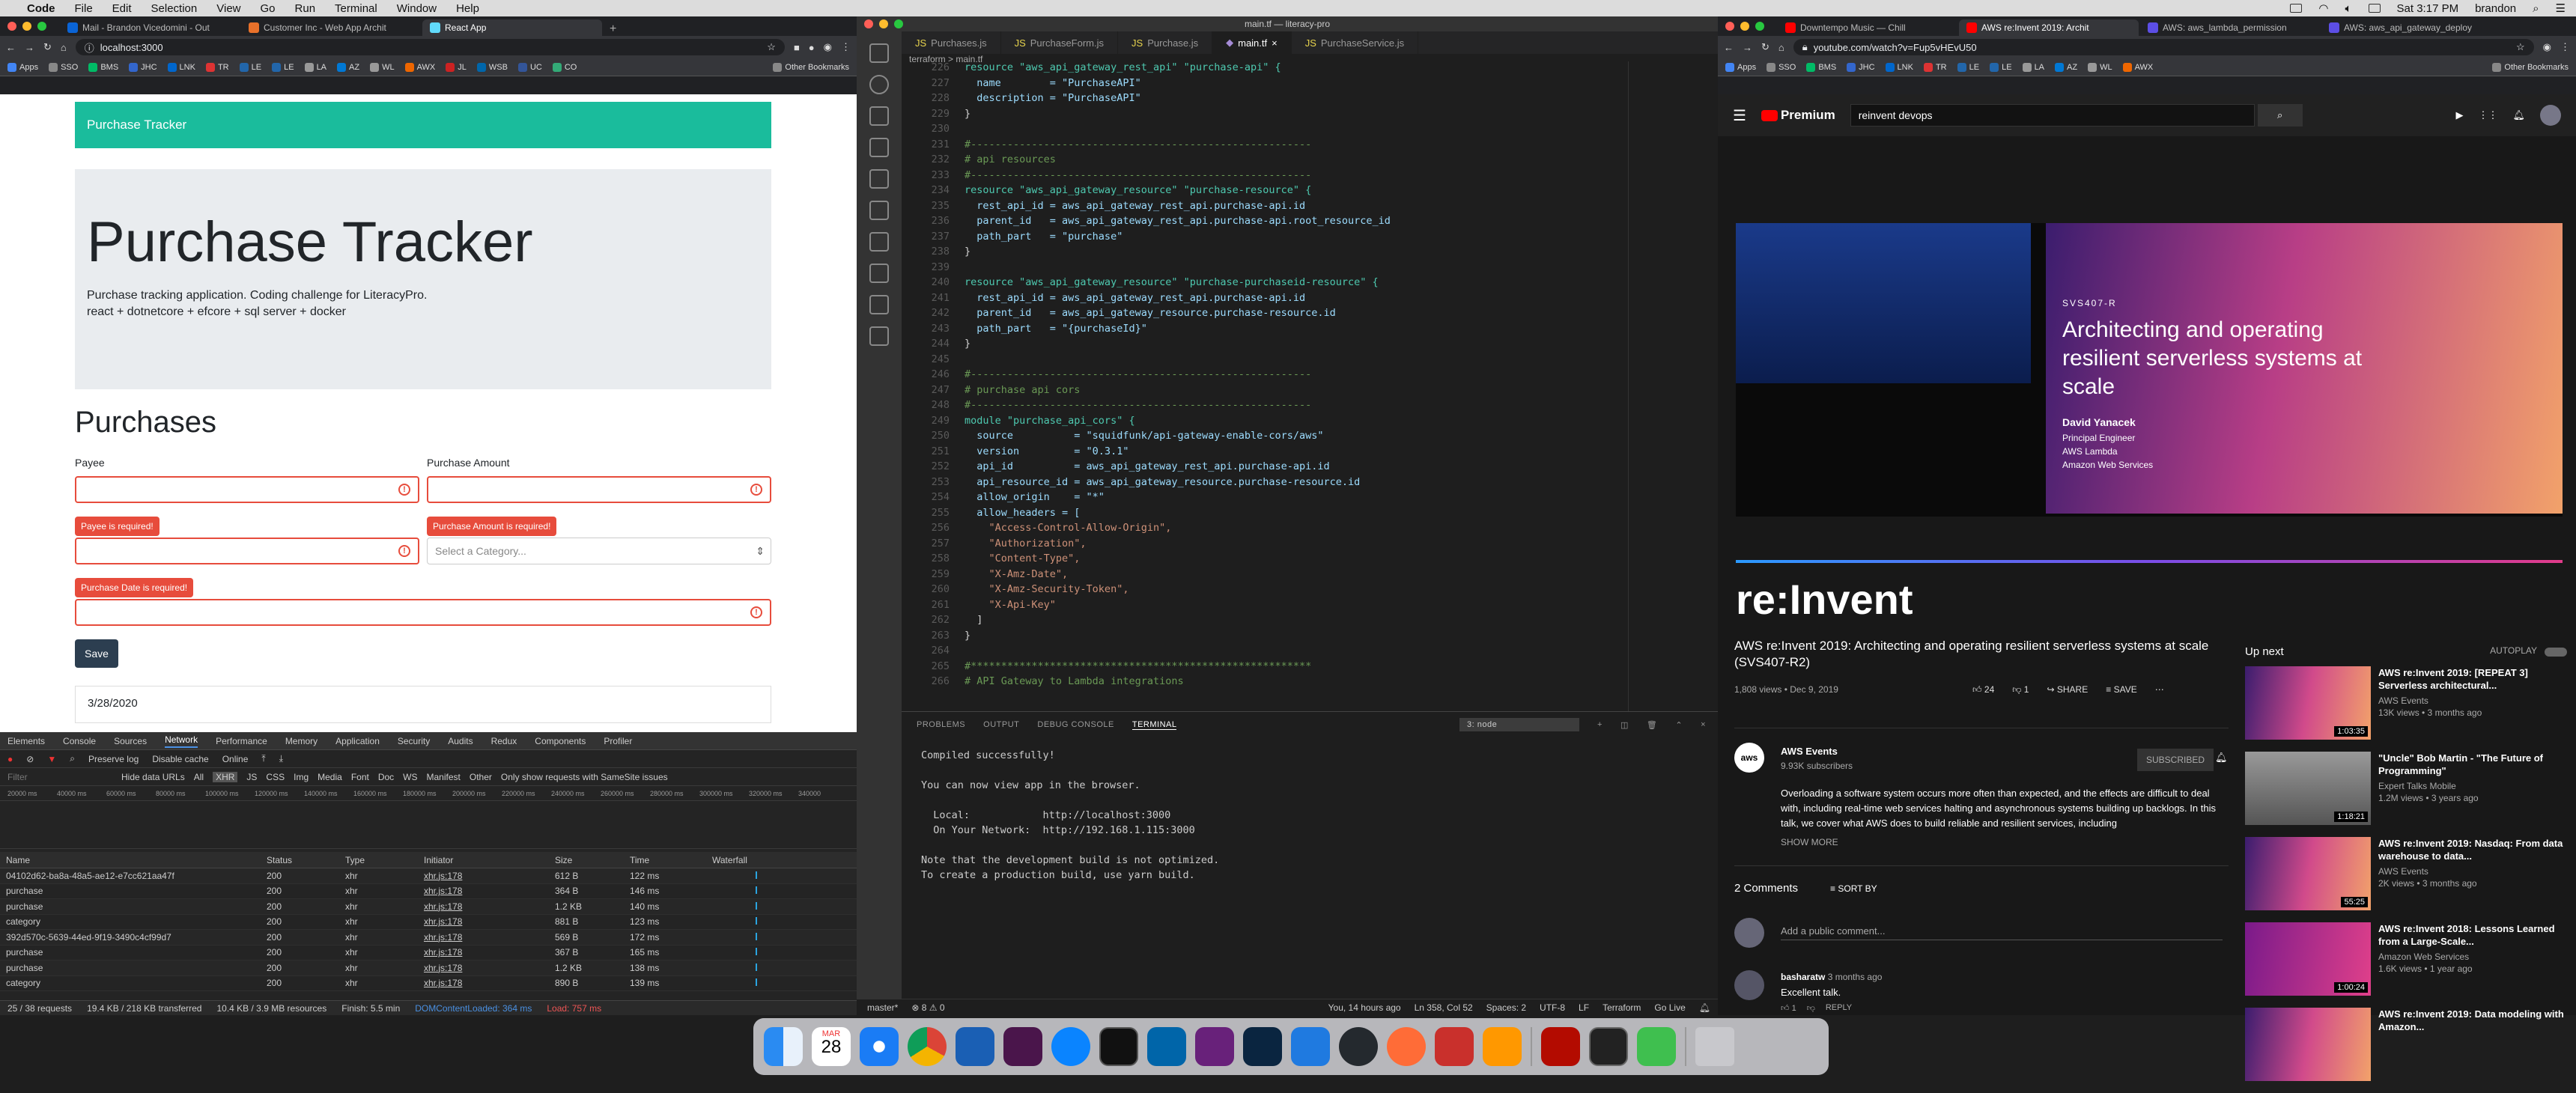 Image resolution: width=2576 pixels, height=1093 pixels. What do you see at coordinates (1001, 724) in the screenshot?
I see `panel-tab-output: OUTPUT` at bounding box center [1001, 724].